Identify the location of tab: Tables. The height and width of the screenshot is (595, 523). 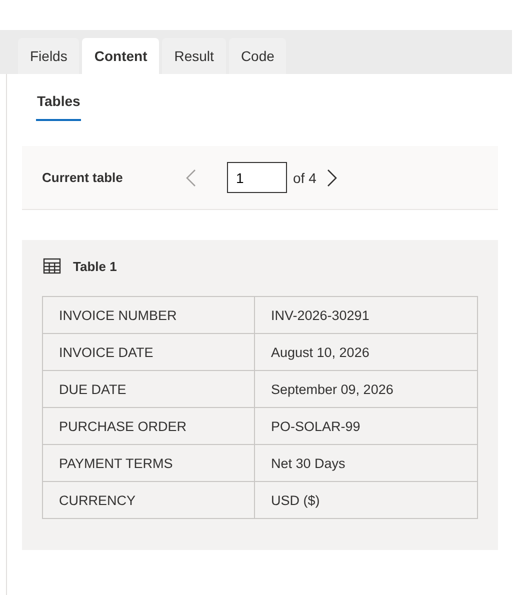
(59, 106).